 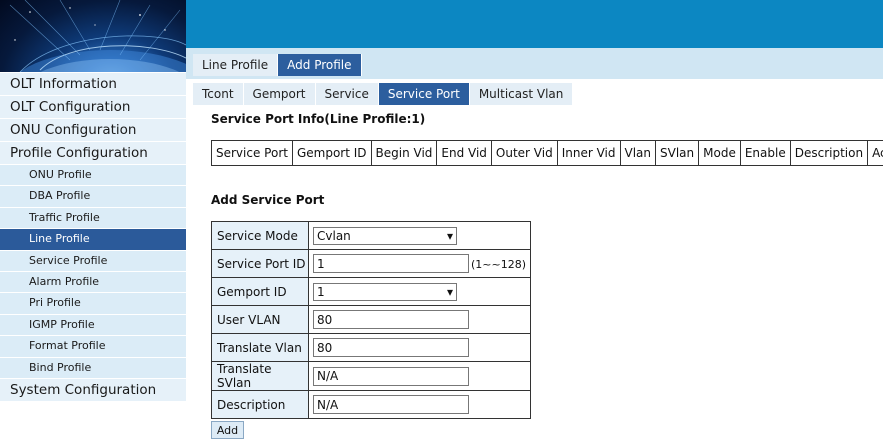 I want to click on sidebar-item-olt-information: OLT Information, so click(x=93, y=84).